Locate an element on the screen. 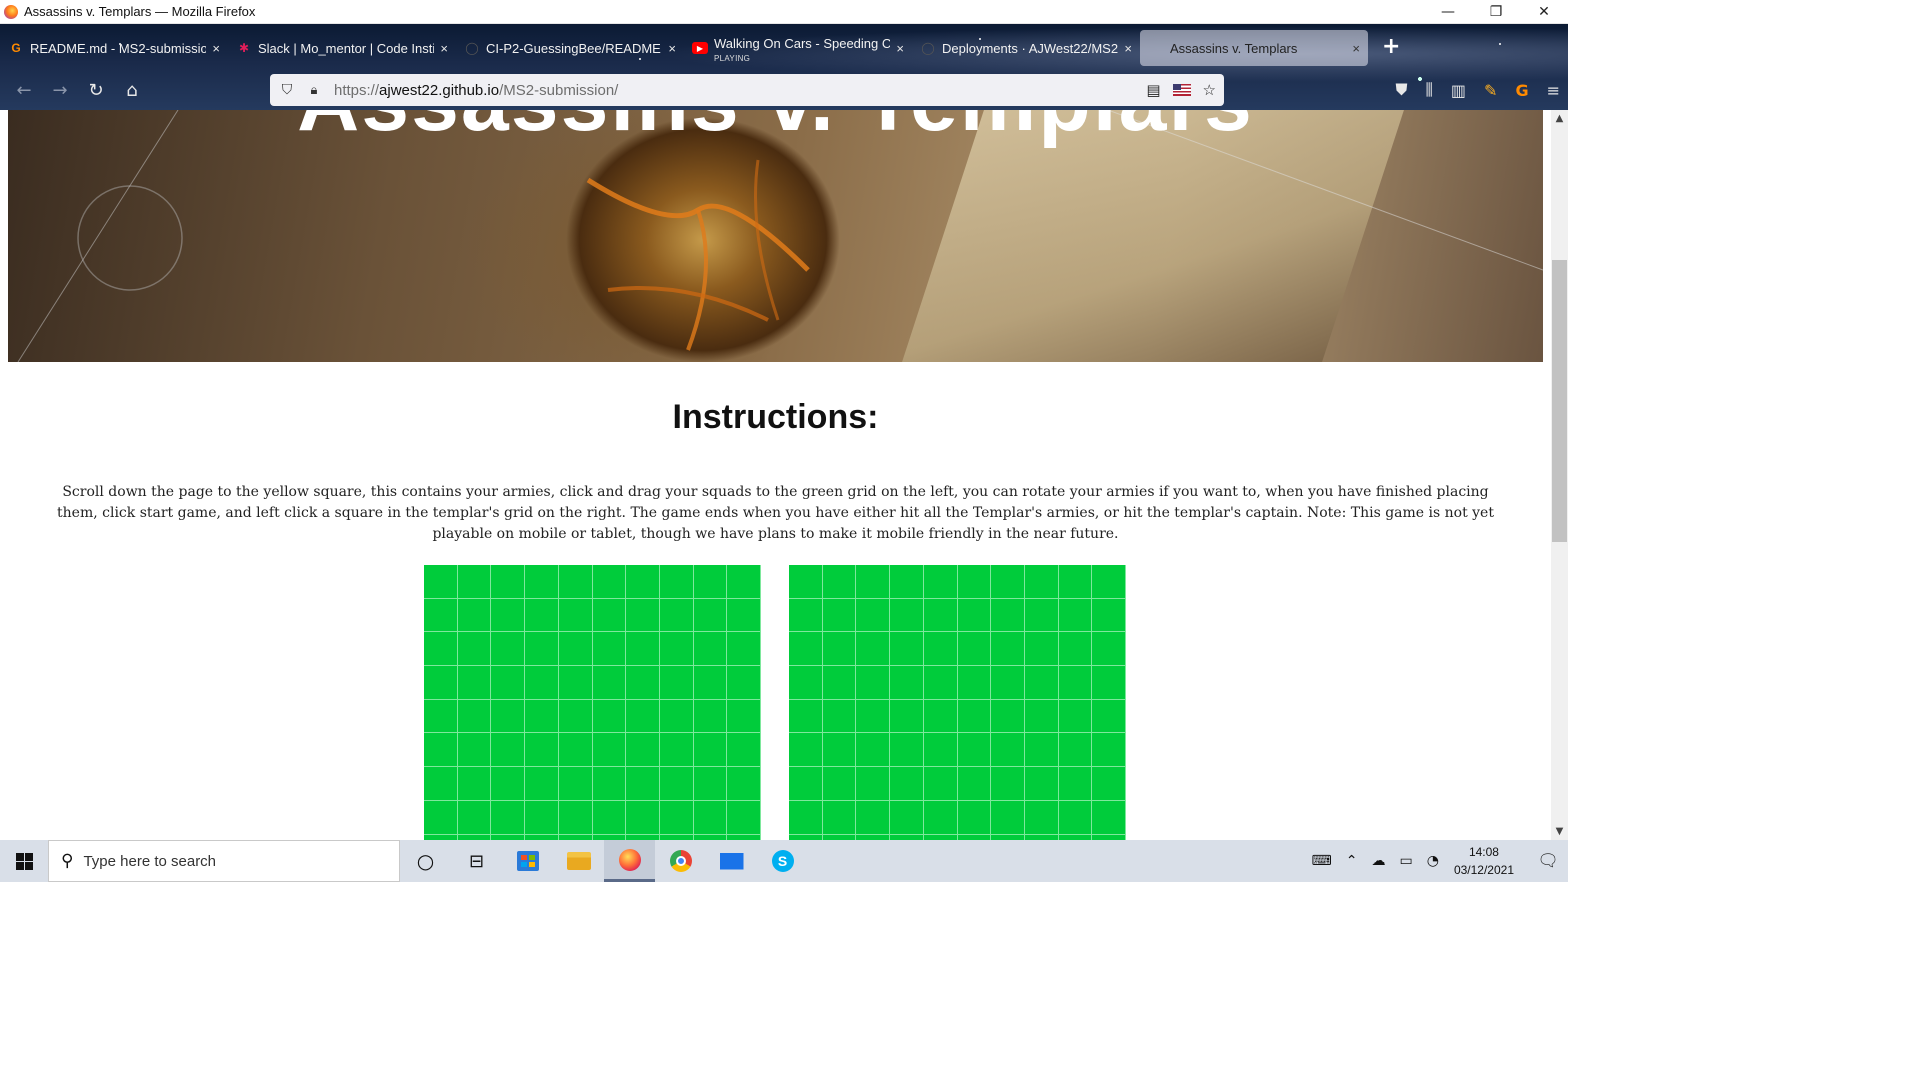  battery-icon: ▭ is located at coordinates (1405, 861).